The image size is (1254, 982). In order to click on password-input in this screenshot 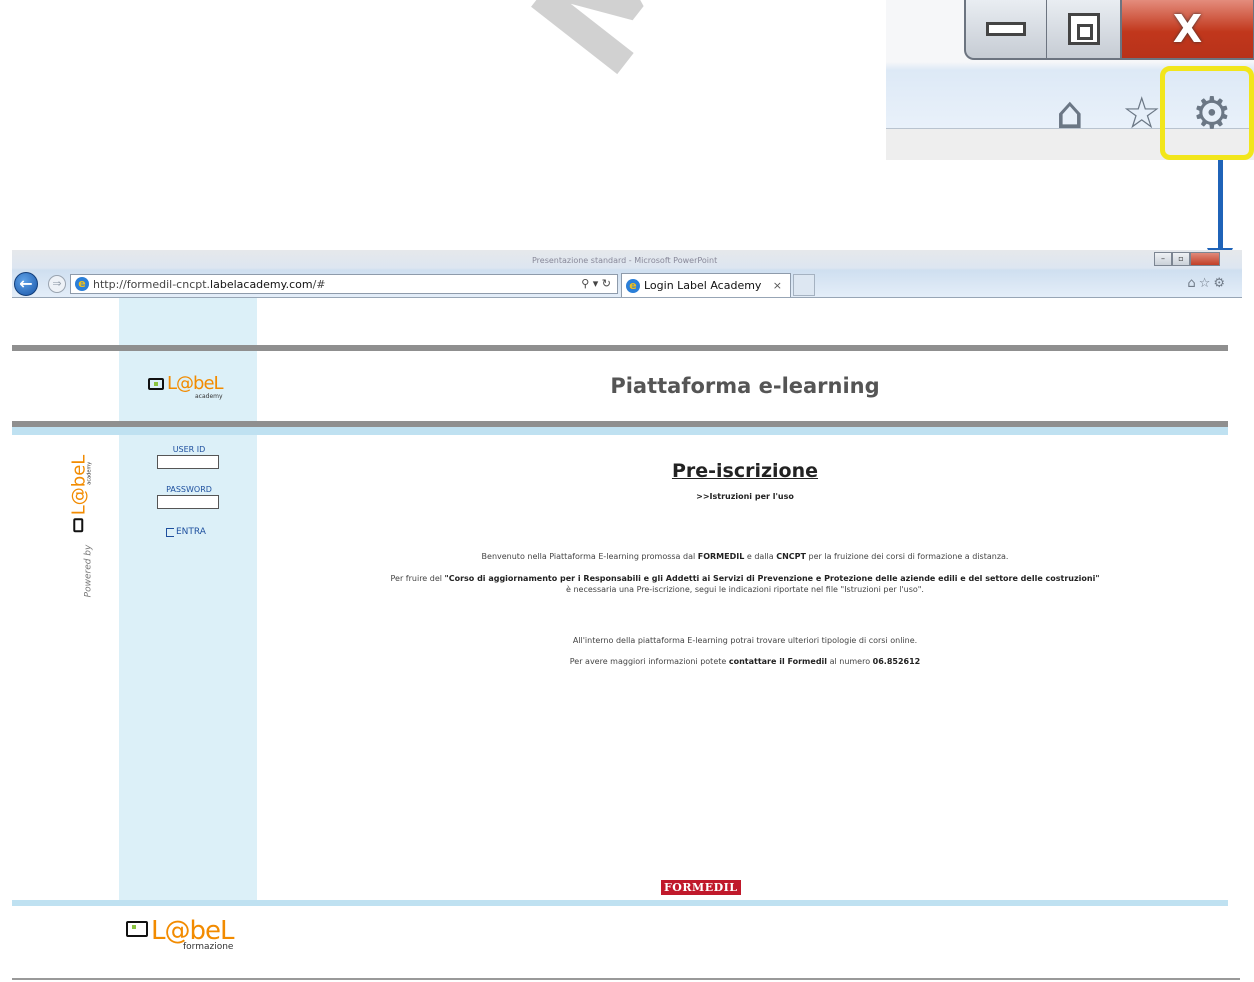, I will do `click(188, 502)`.